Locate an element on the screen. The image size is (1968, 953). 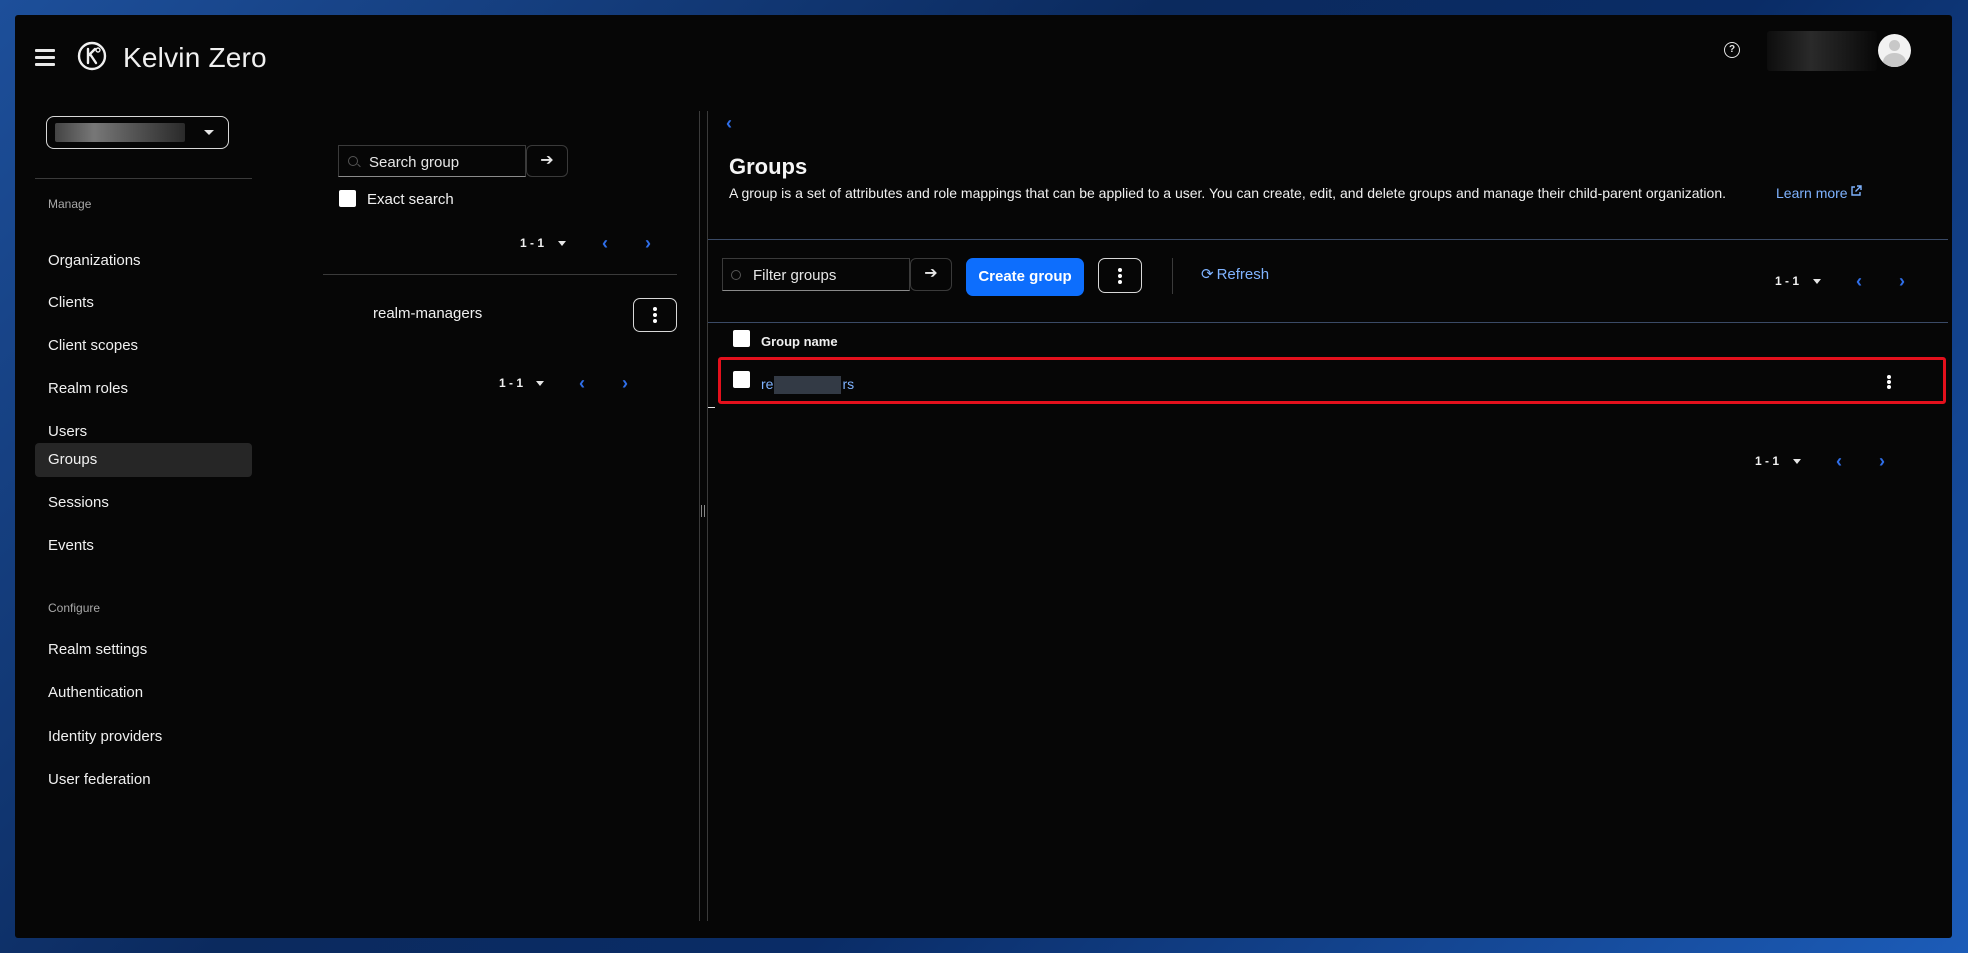
nav-section-manage: Manage is located at coordinates (70, 204).